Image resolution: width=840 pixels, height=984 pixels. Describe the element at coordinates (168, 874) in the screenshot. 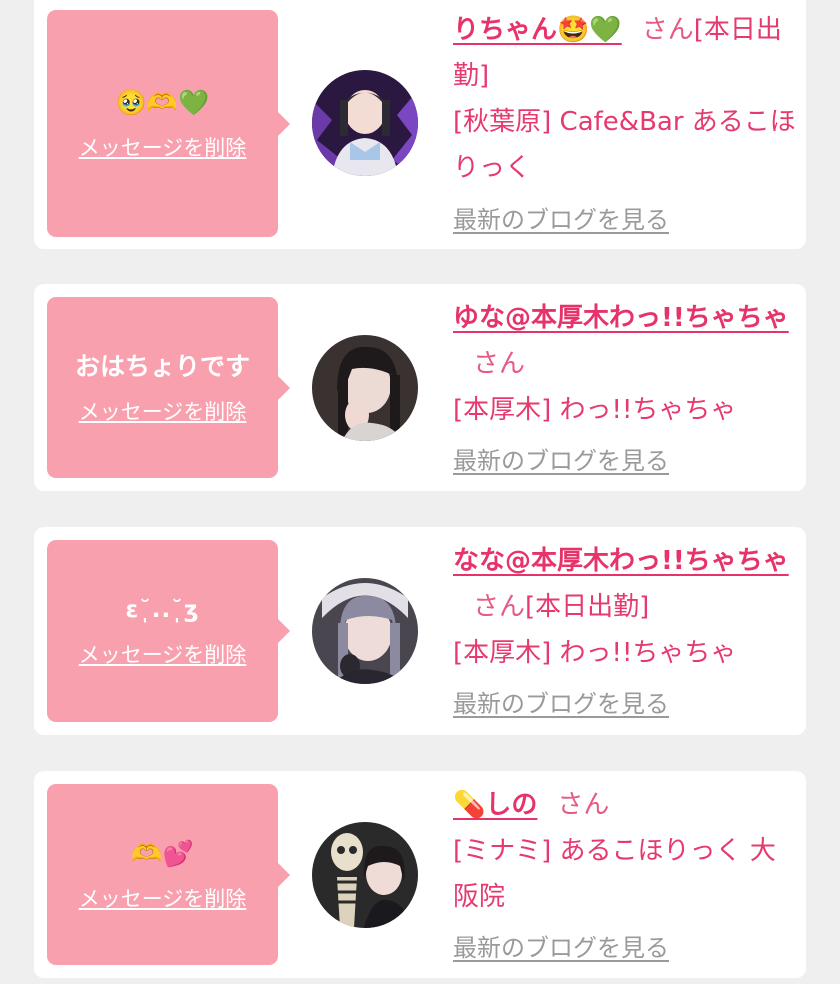

I see `message-bubble: 🫶💕 メッセージを削除` at that location.